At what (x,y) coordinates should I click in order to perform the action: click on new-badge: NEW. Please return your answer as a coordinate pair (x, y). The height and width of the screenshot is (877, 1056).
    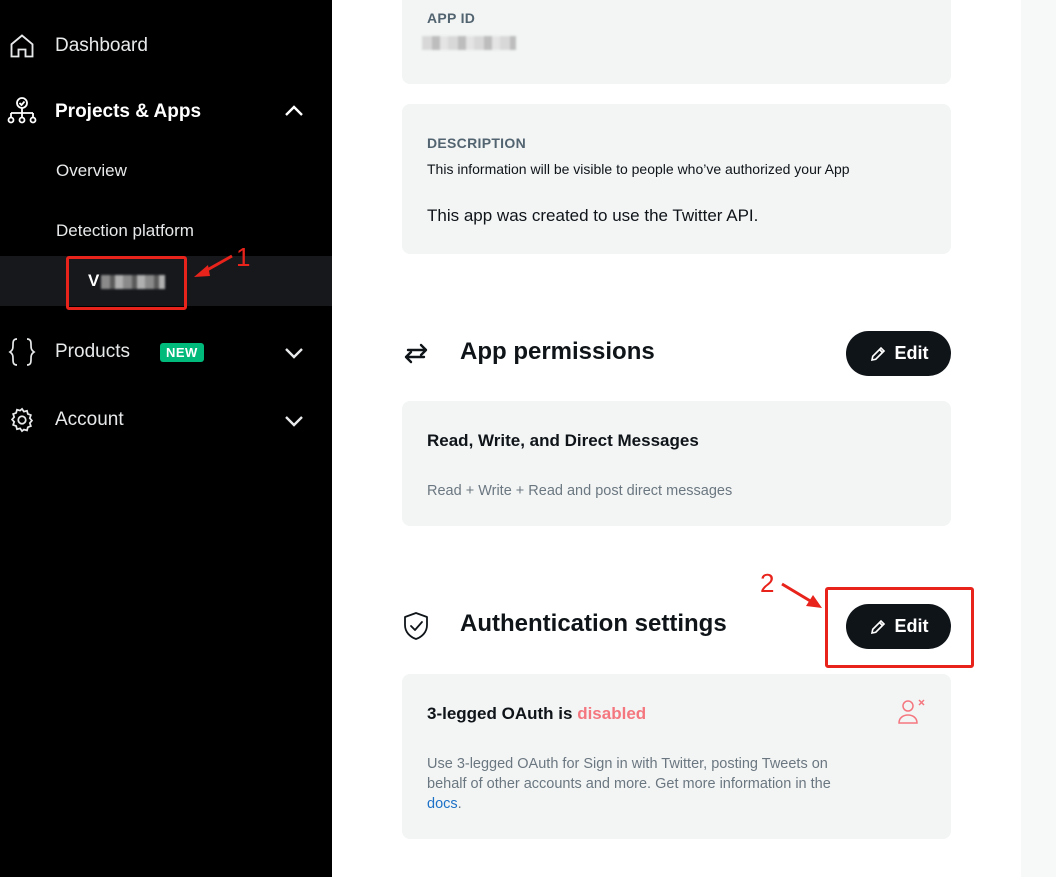
    Looking at the image, I should click on (182, 352).